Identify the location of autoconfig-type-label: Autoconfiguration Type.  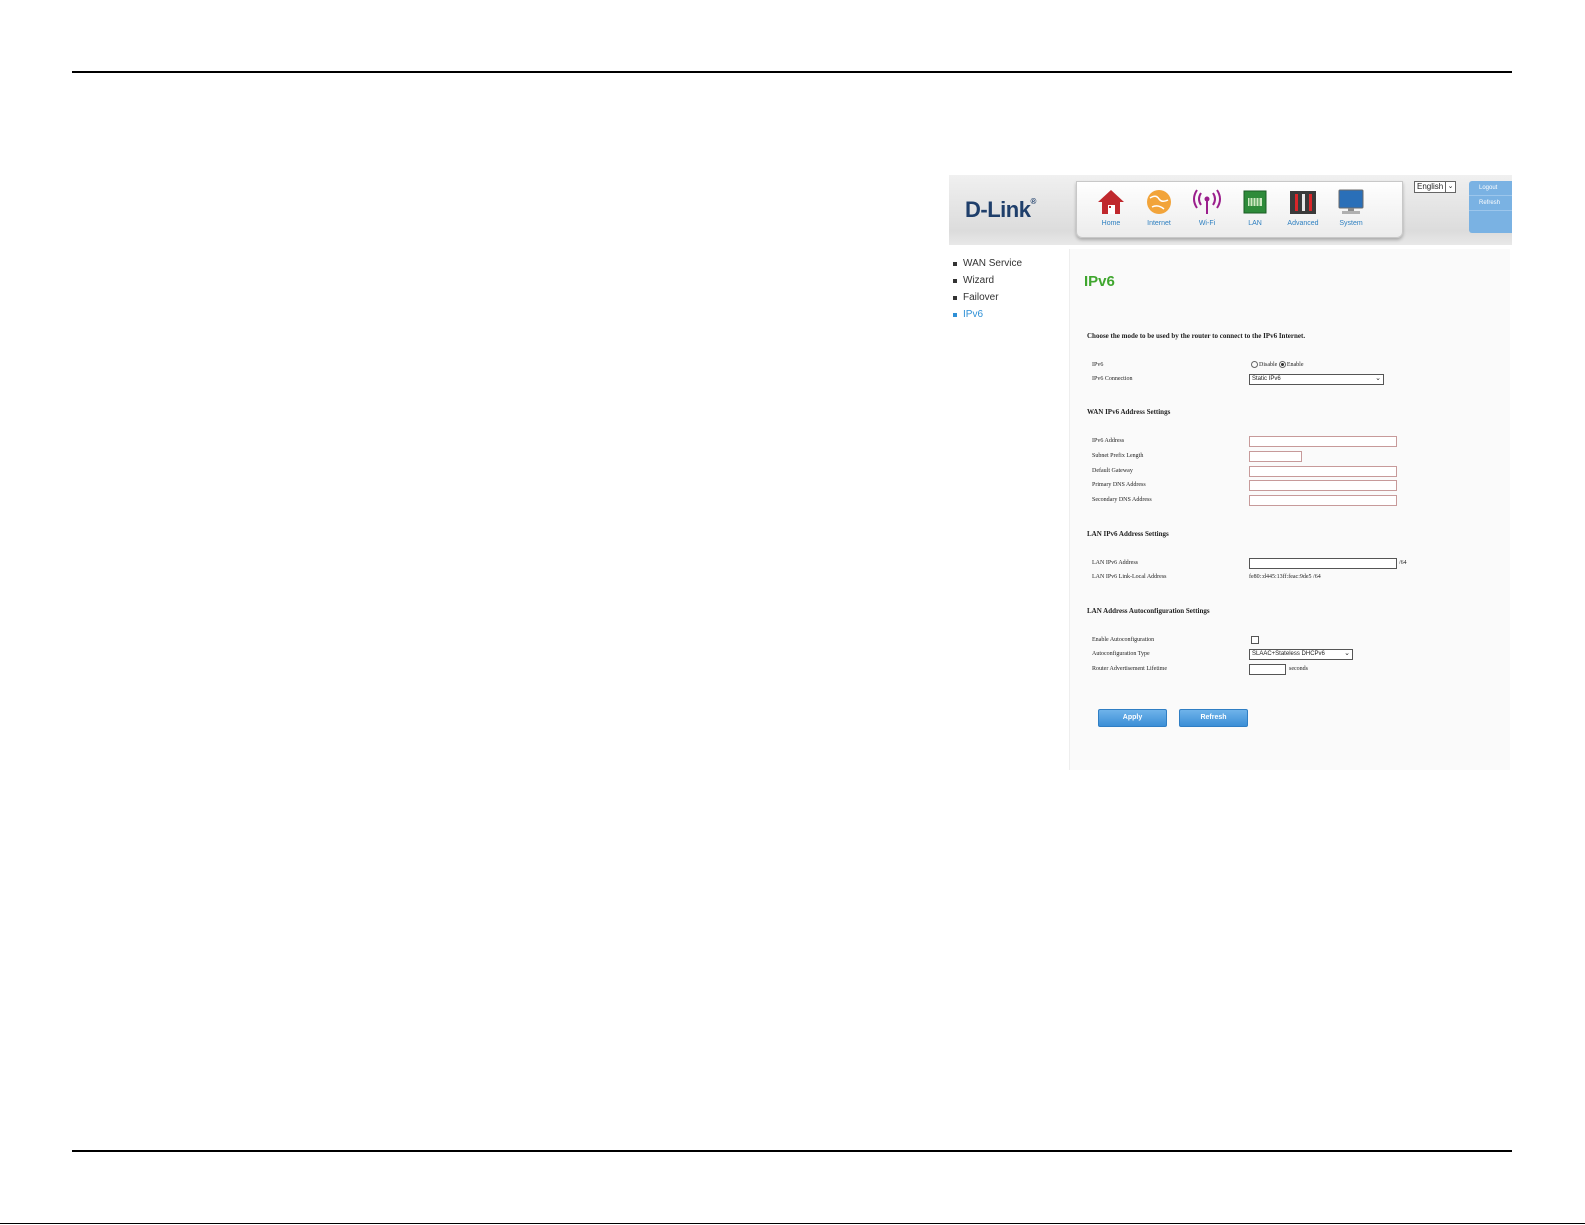
(1121, 654).